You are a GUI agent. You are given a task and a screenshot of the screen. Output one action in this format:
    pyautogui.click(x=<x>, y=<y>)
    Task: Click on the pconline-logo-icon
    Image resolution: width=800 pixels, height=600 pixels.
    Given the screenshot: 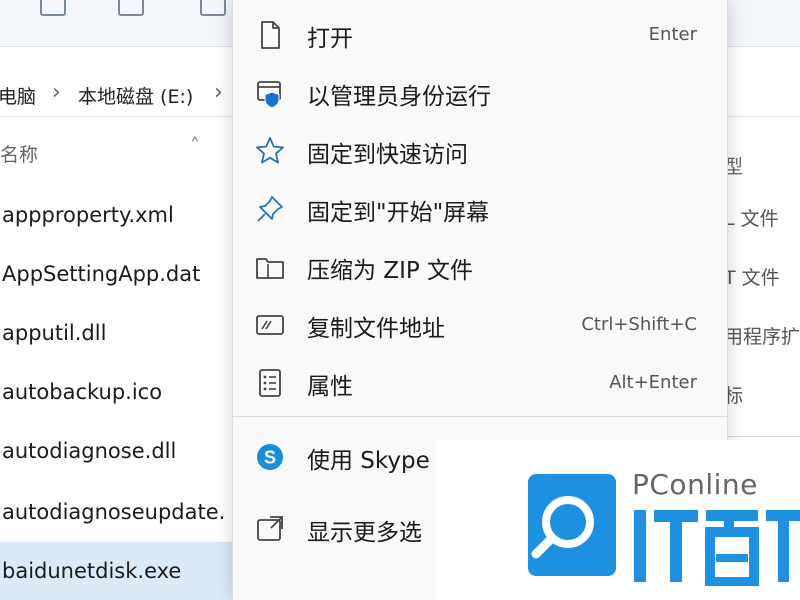 What is the action you would take?
    pyautogui.click(x=572, y=525)
    